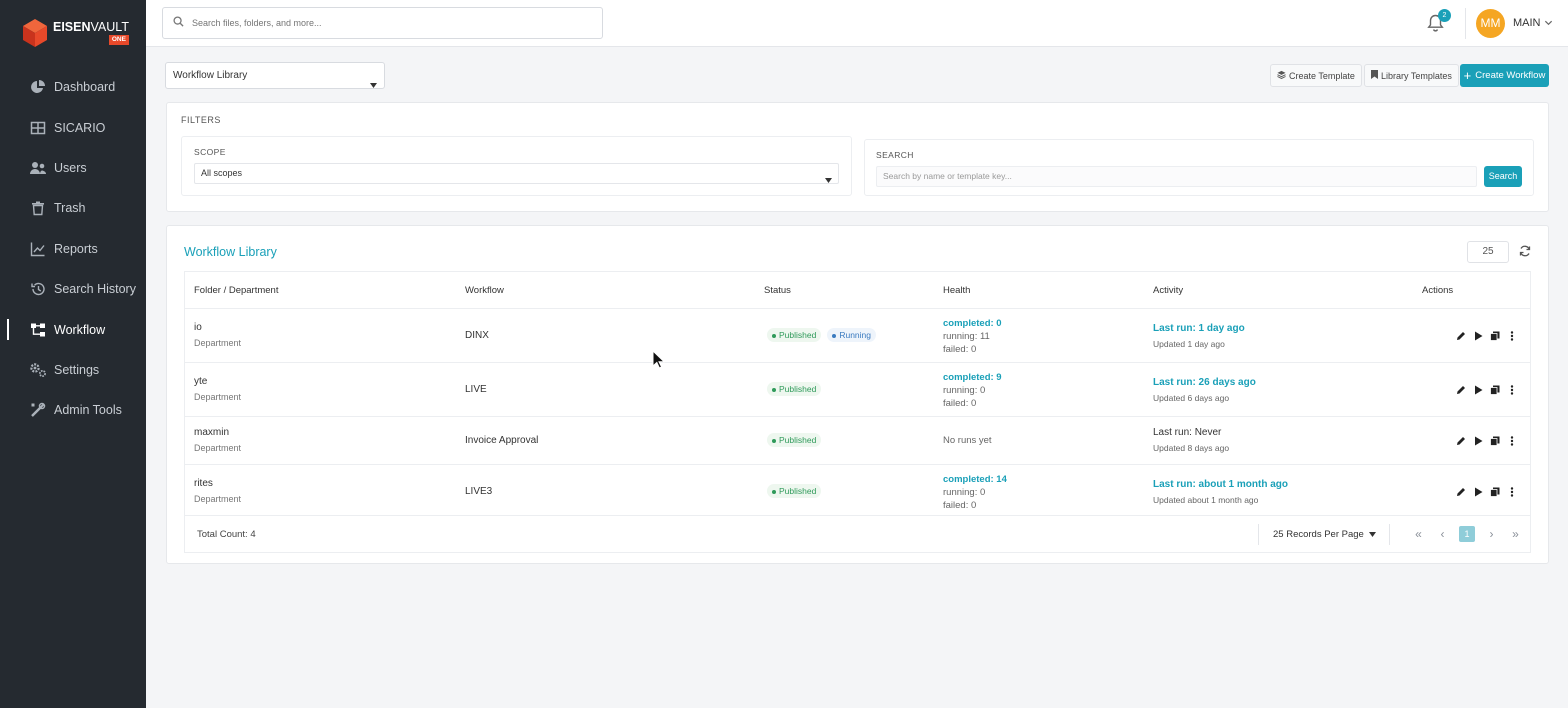 This screenshot has height=708, width=1568. I want to click on workflow-name: DINX, so click(477, 335).